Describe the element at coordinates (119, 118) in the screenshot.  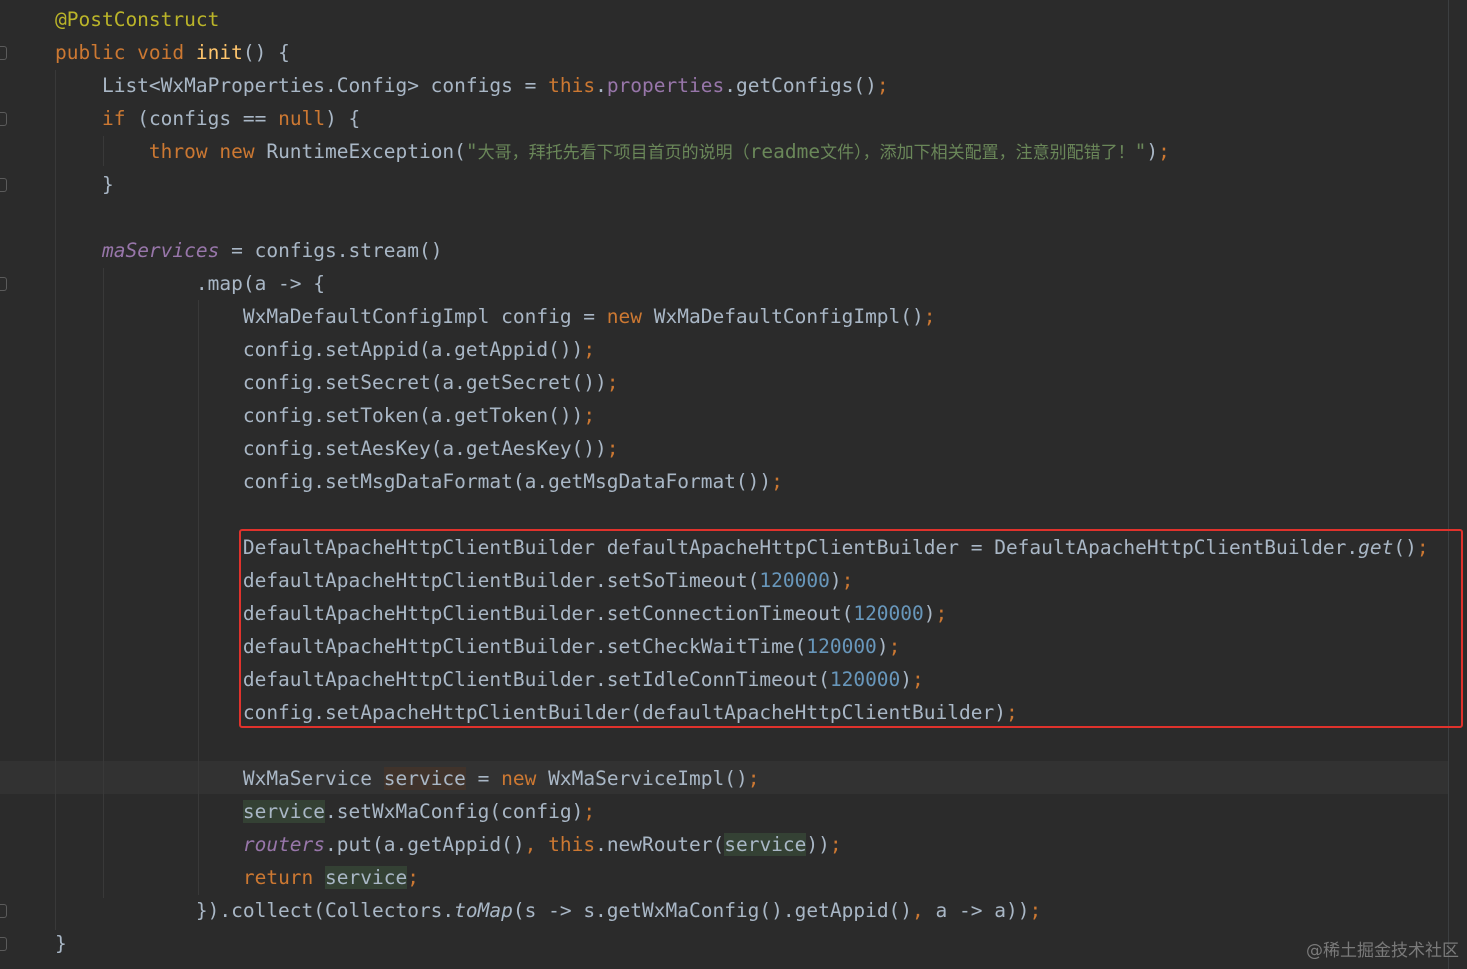
I see `code-token: if` at that location.